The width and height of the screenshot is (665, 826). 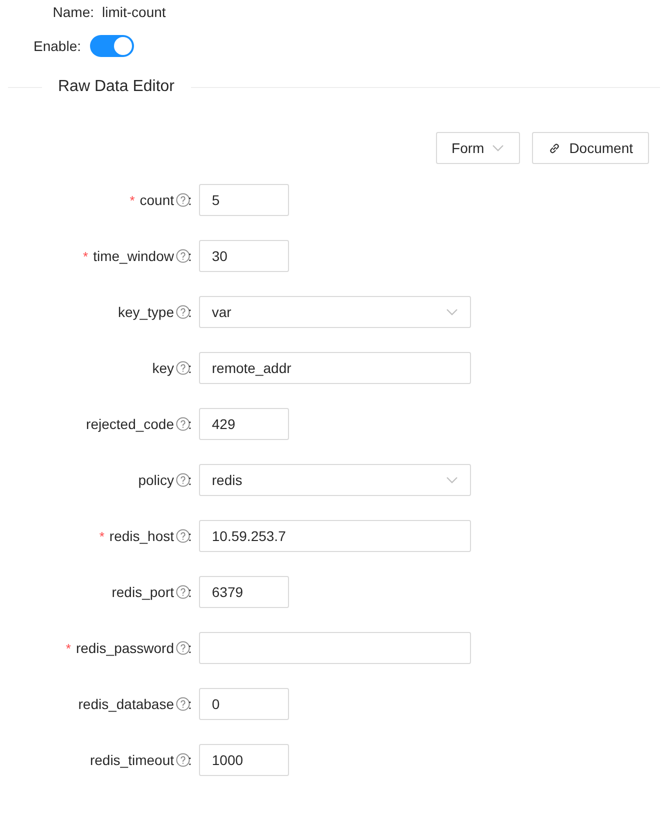 I want to click on name-value: limit-count, so click(x=134, y=12).